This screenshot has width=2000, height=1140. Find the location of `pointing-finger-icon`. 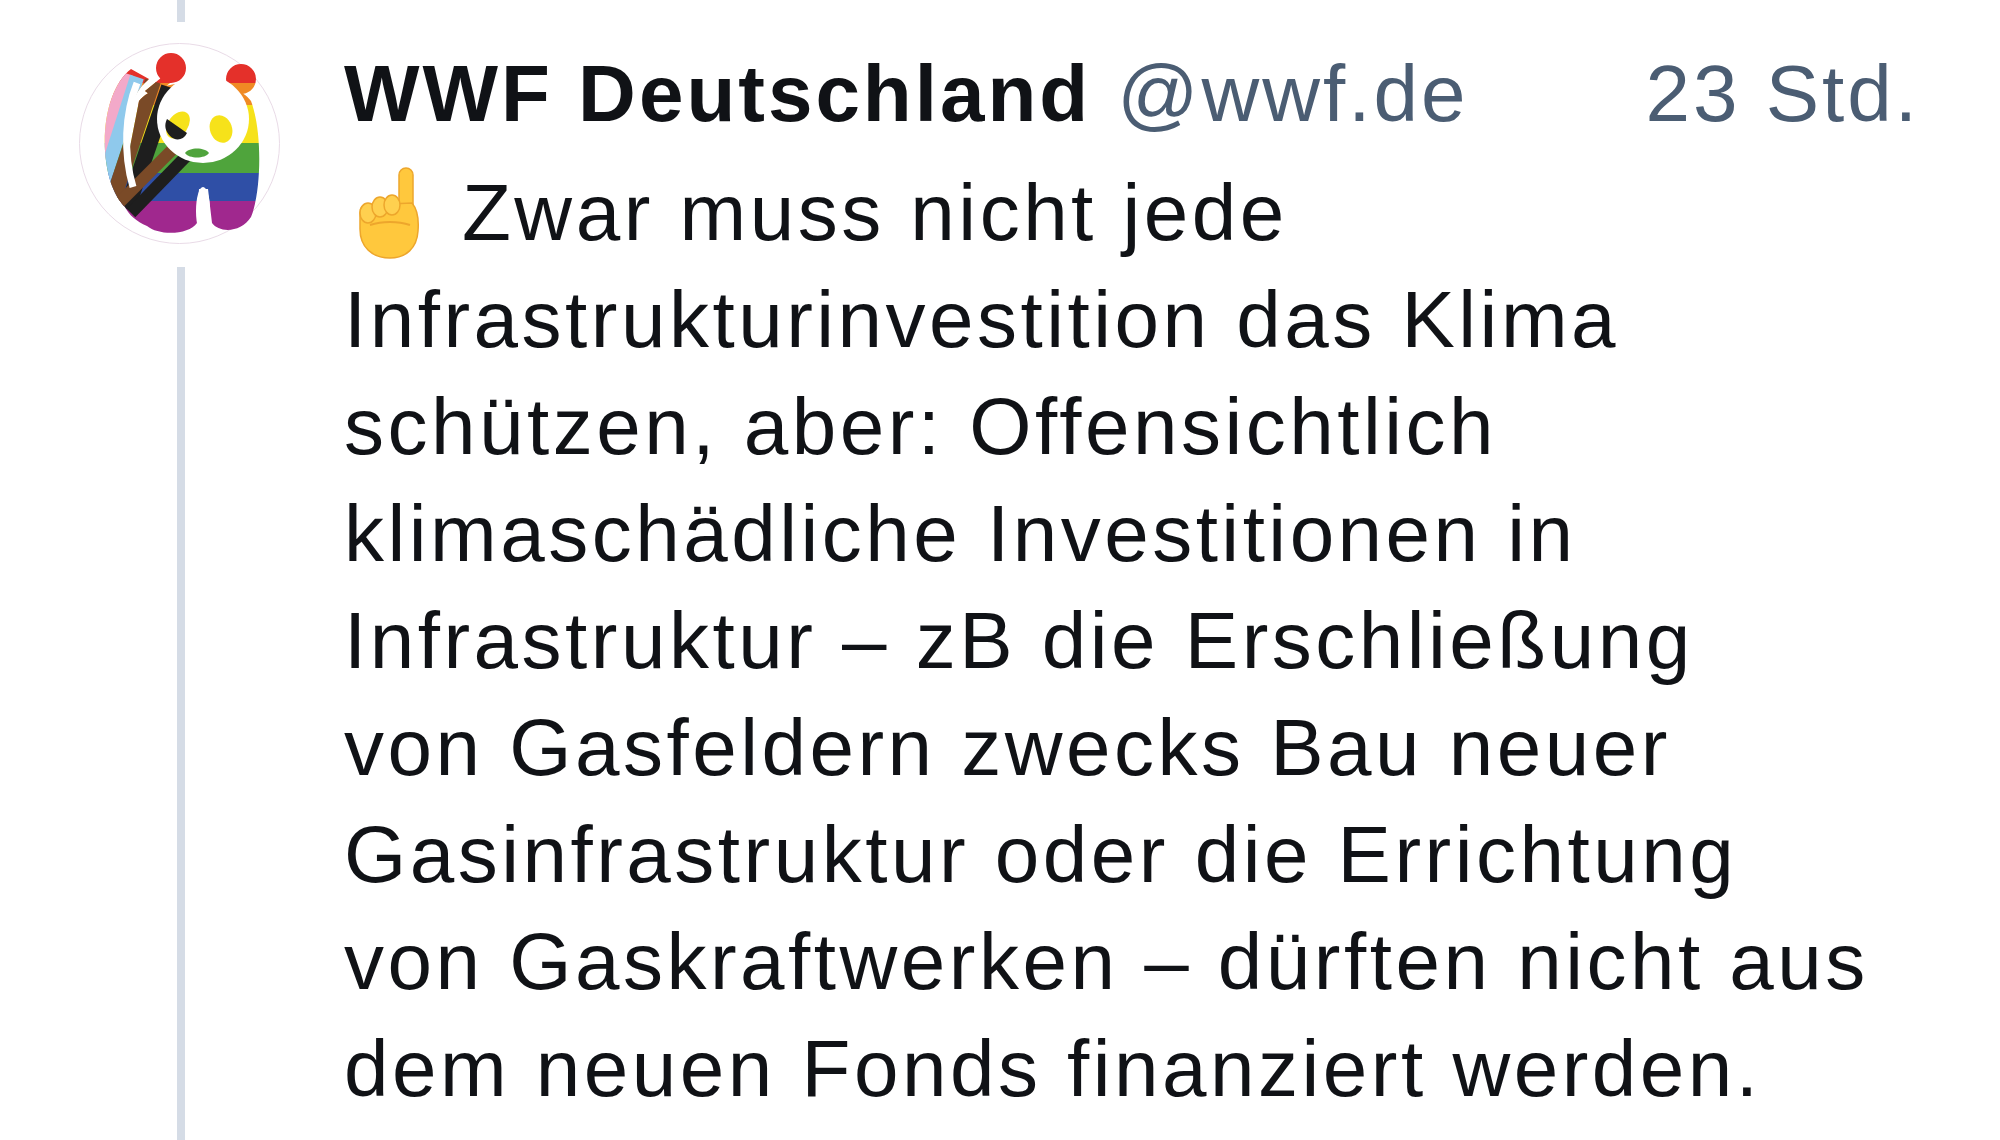

pointing-finger-icon is located at coordinates (389, 212).